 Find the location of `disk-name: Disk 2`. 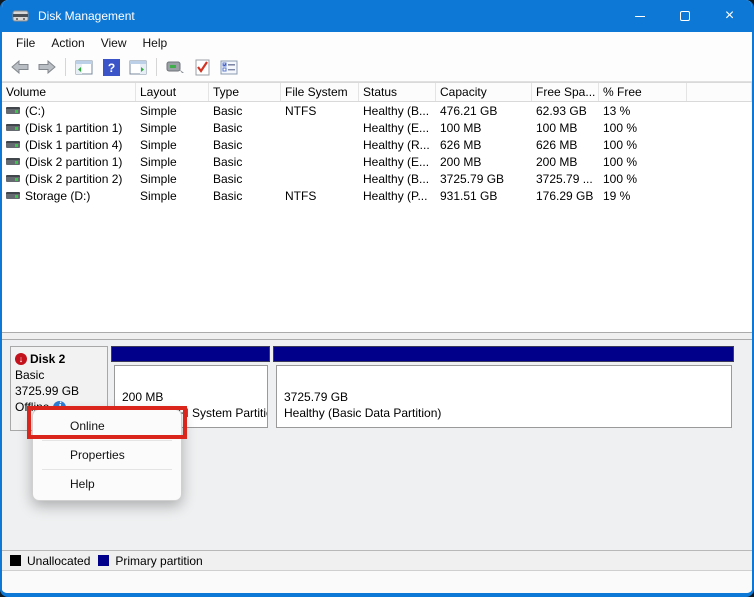

disk-name: Disk 2 is located at coordinates (48, 359).